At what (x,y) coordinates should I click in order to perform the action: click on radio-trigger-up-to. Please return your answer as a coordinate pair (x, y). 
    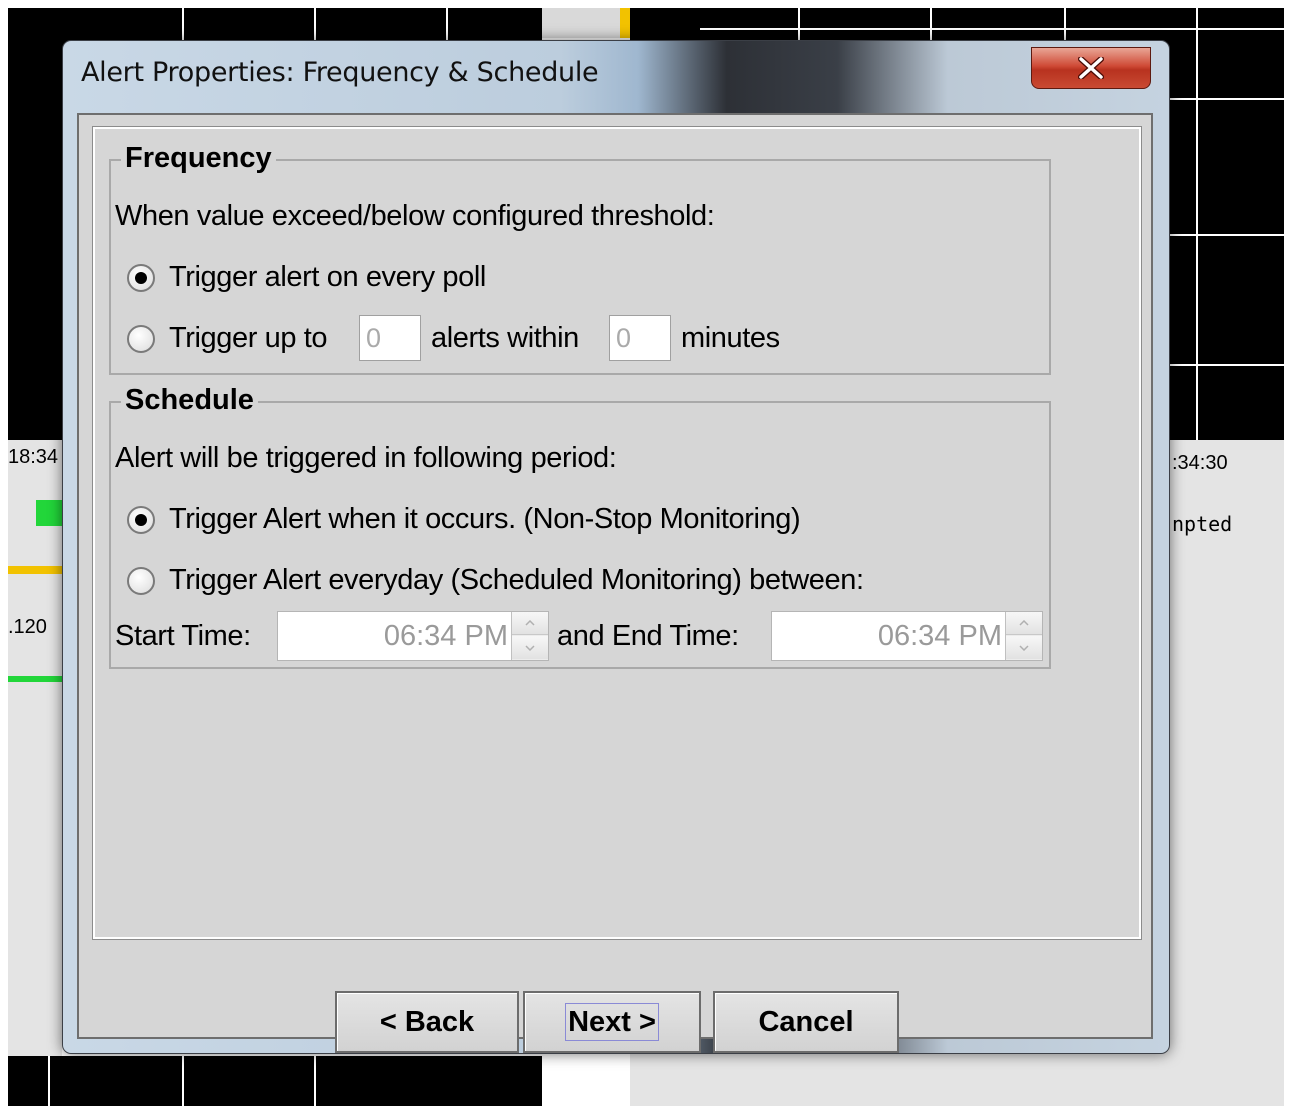
    Looking at the image, I should click on (141, 339).